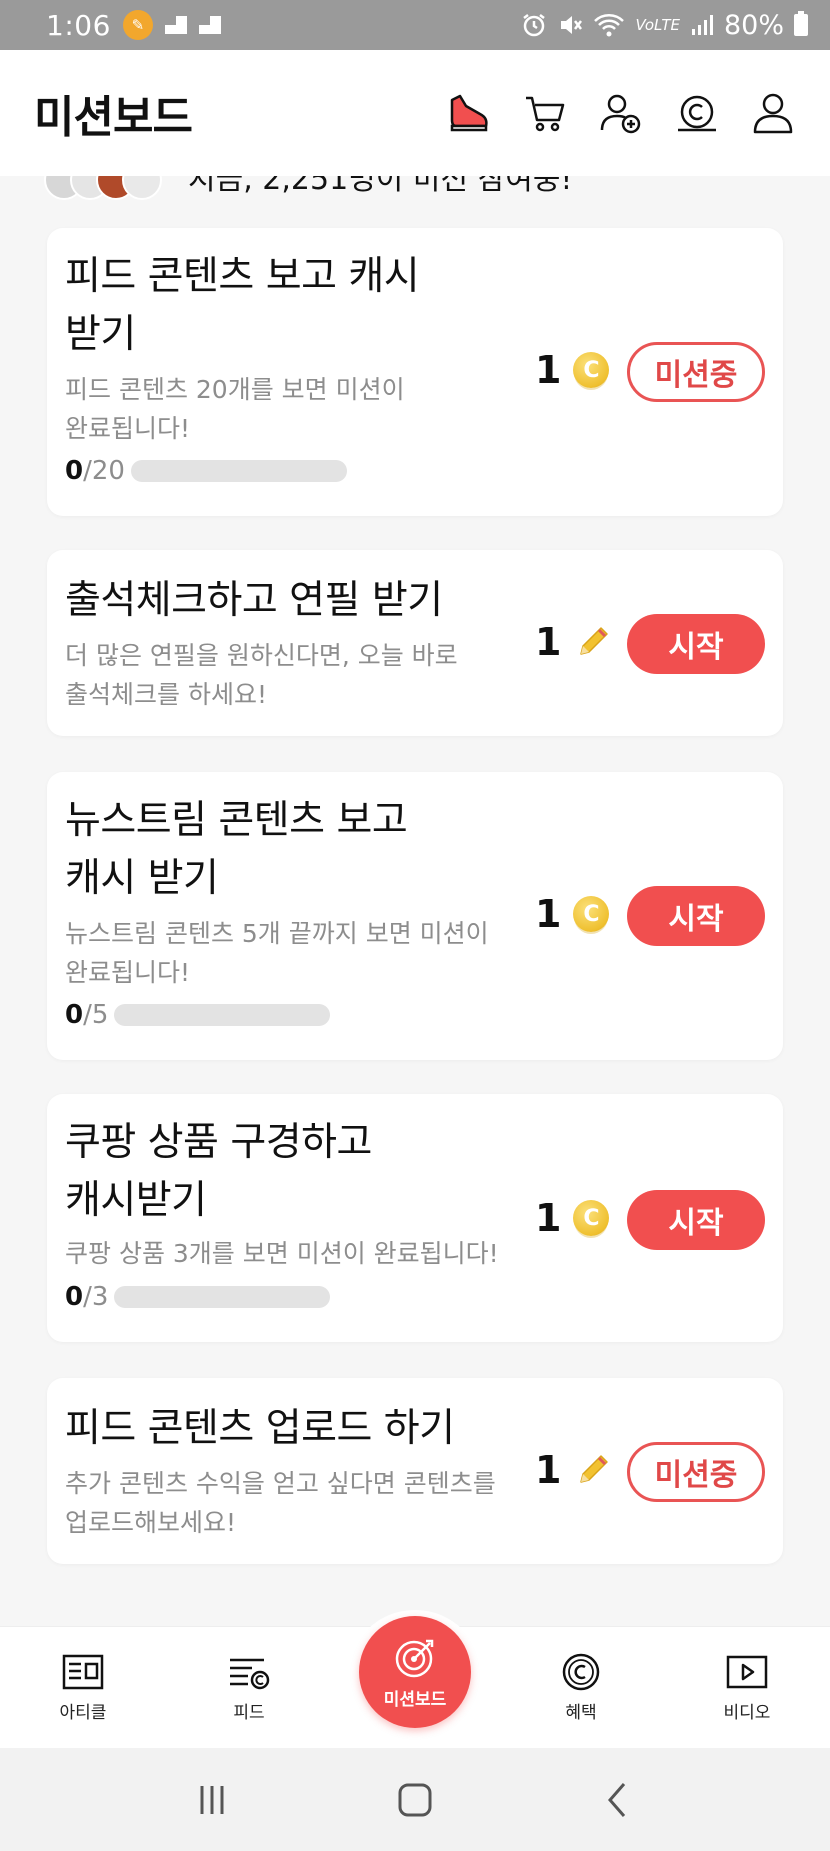 Image resolution: width=830 pixels, height=1851 pixels. Describe the element at coordinates (113, 117) in the screenshot. I see `page-title: 미션보드` at that location.